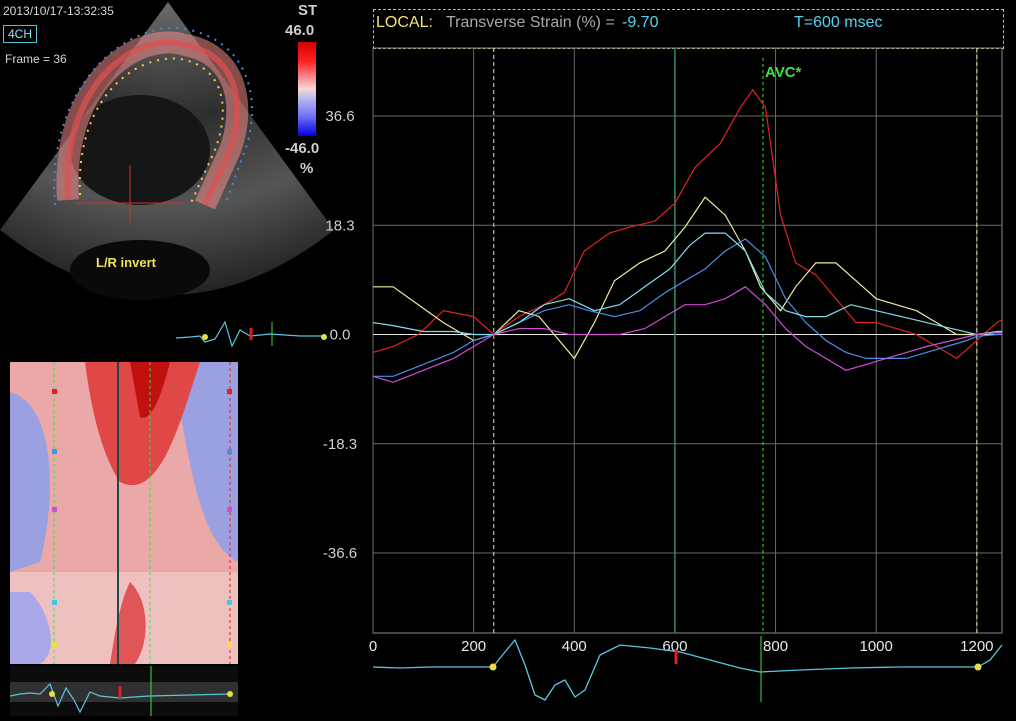 This screenshot has height=721, width=1016. Describe the element at coordinates (775, 646) in the screenshot. I see `x-tick-label: 800` at that location.